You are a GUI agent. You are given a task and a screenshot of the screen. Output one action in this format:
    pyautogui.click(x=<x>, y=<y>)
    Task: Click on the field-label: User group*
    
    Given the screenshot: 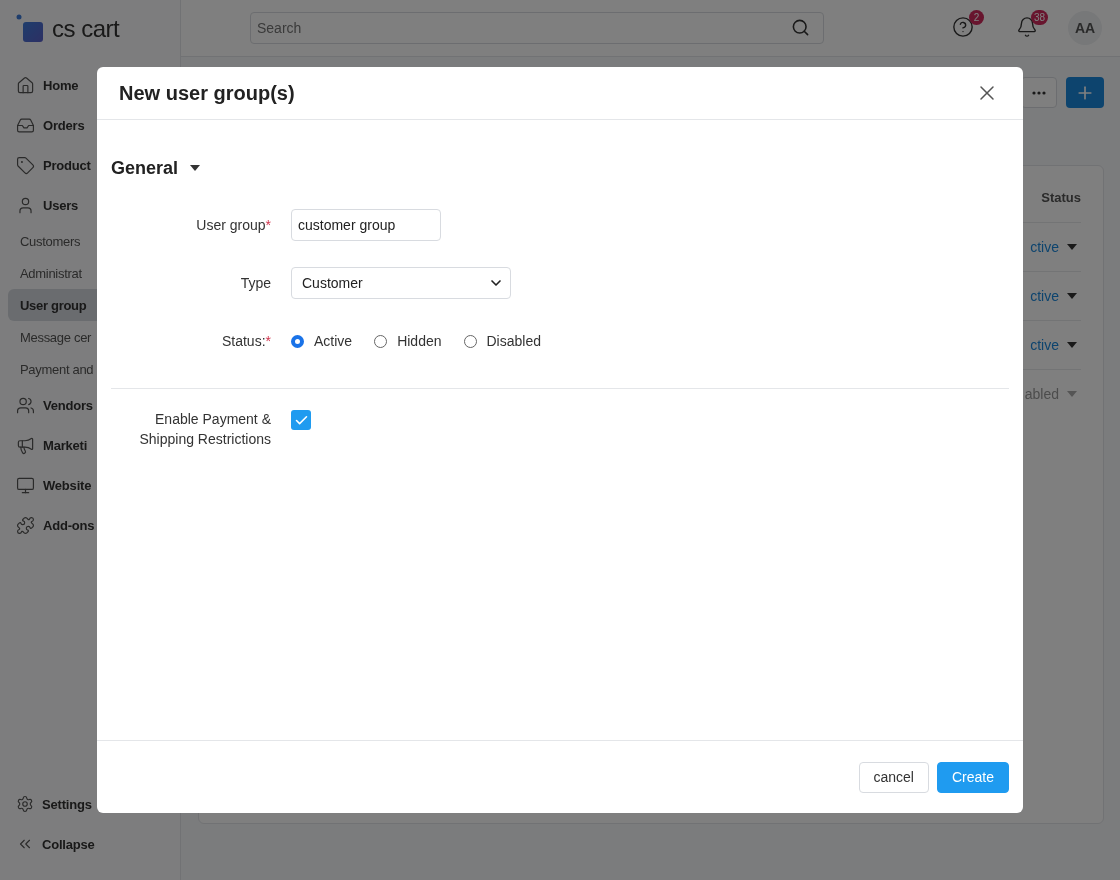 What is the action you would take?
    pyautogui.click(x=233, y=225)
    